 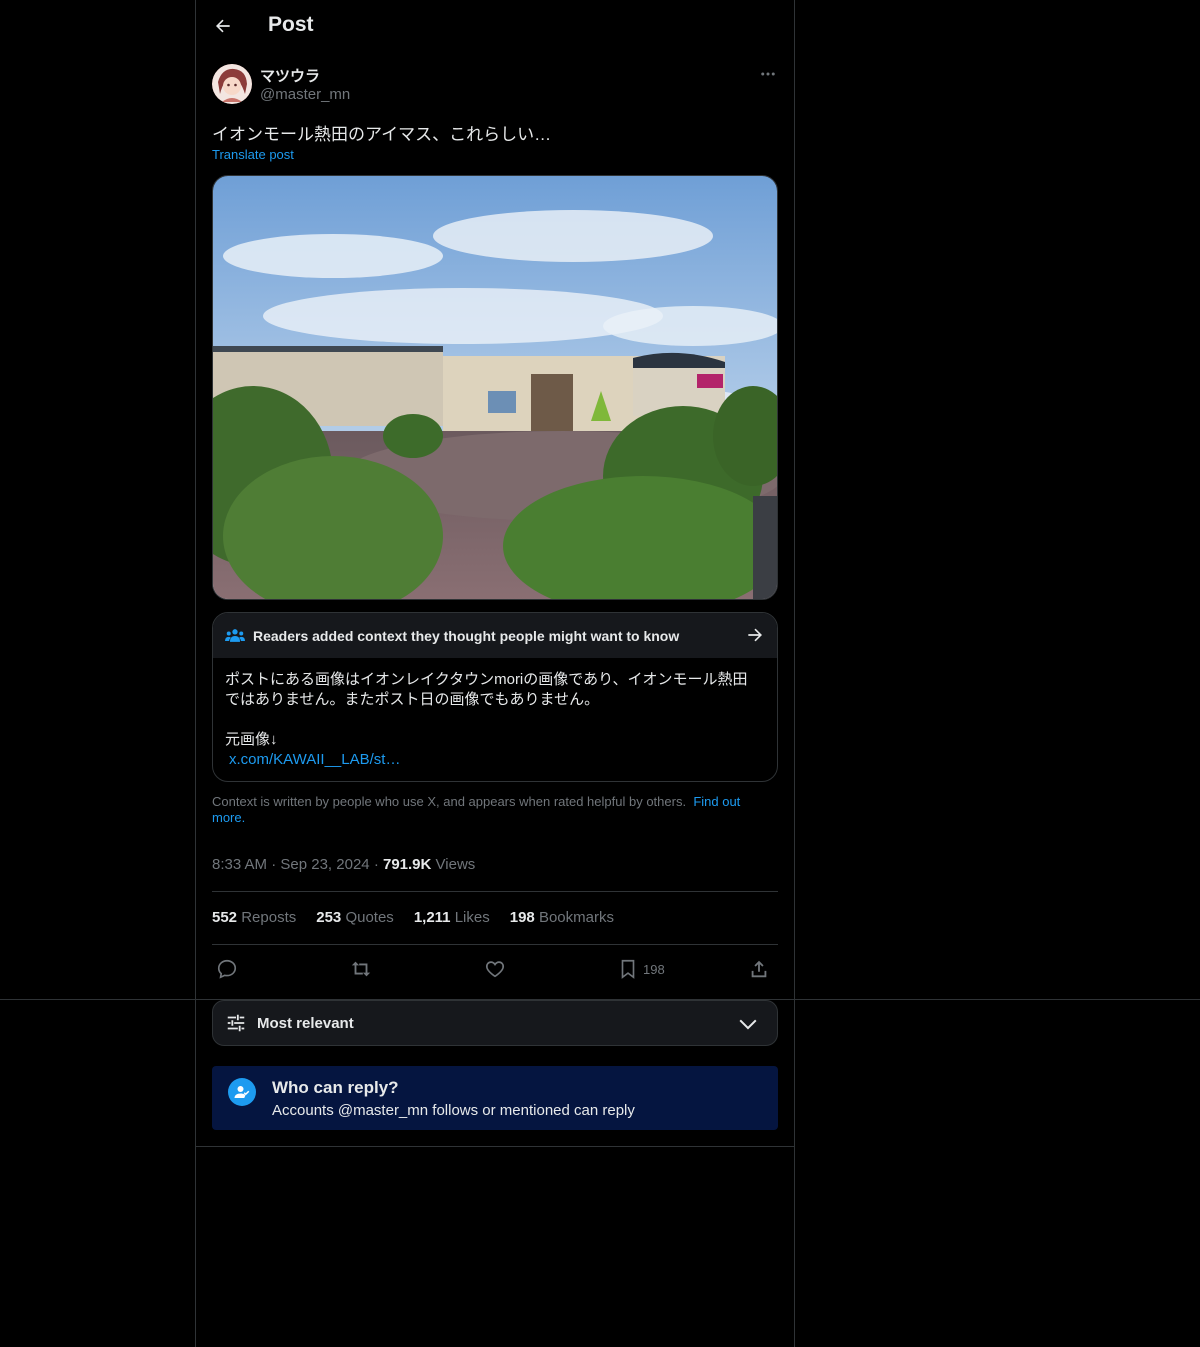 What do you see at coordinates (253, 154) in the screenshot?
I see `translate-post-link: Translate post` at bounding box center [253, 154].